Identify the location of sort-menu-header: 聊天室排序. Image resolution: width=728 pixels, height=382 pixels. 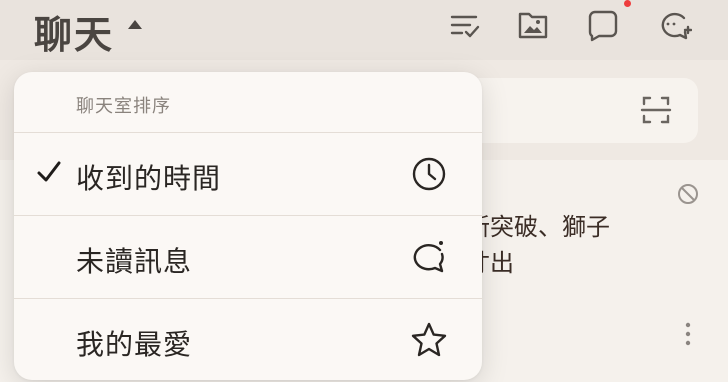
(248, 102).